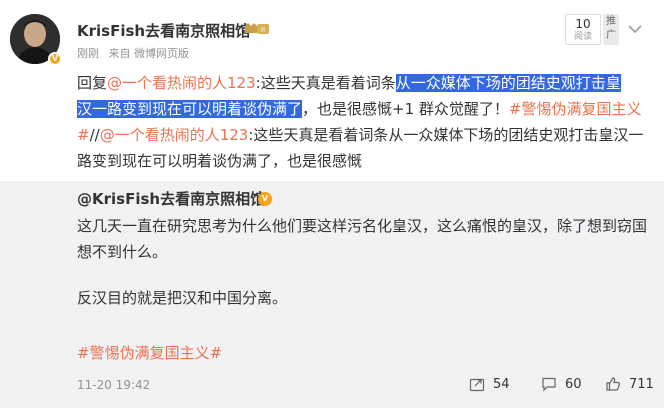 Image resolution: width=664 pixels, height=408 pixels. I want to click on comment-icon, so click(549, 384).